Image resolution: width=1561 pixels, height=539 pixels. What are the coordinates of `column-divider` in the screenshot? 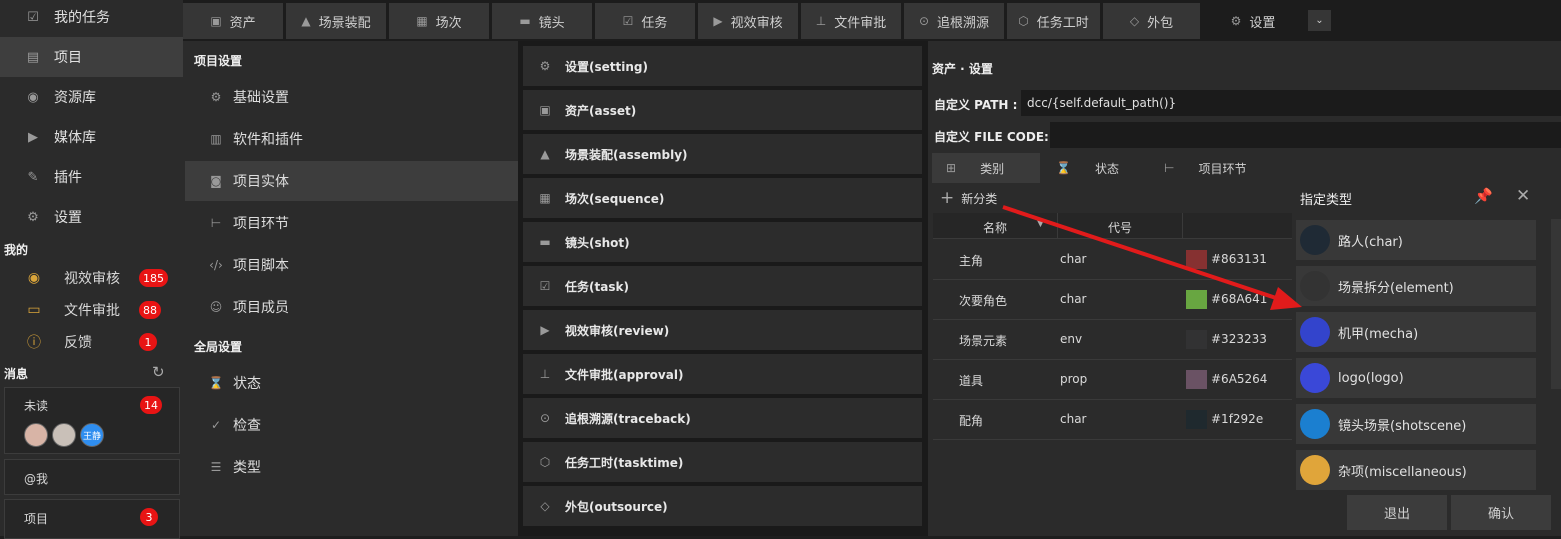 It's located at (1182, 226).